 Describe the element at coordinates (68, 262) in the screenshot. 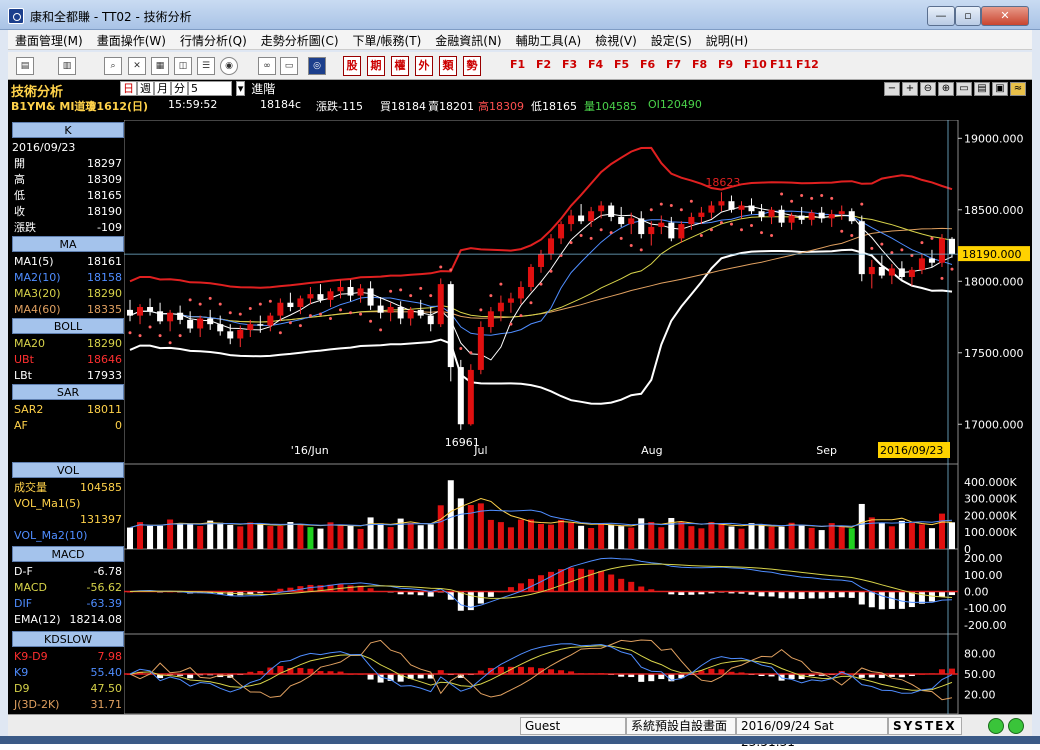

I see `ma-row: MA1(5) 18161` at that location.